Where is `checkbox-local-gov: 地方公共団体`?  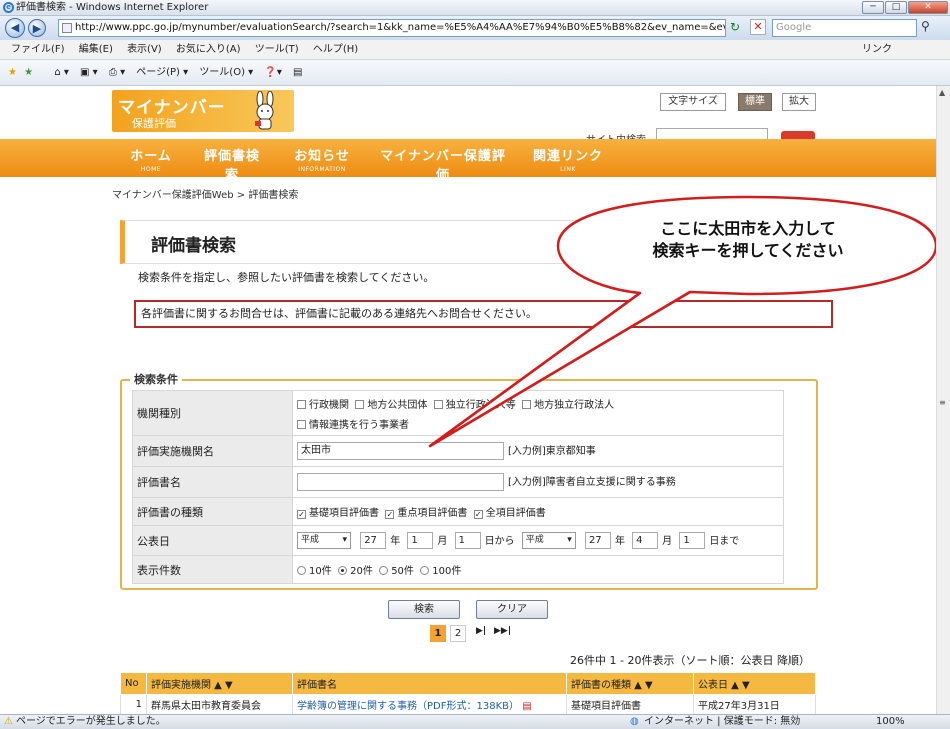
checkbox-local-gov: 地方公共団体 is located at coordinates (391, 405).